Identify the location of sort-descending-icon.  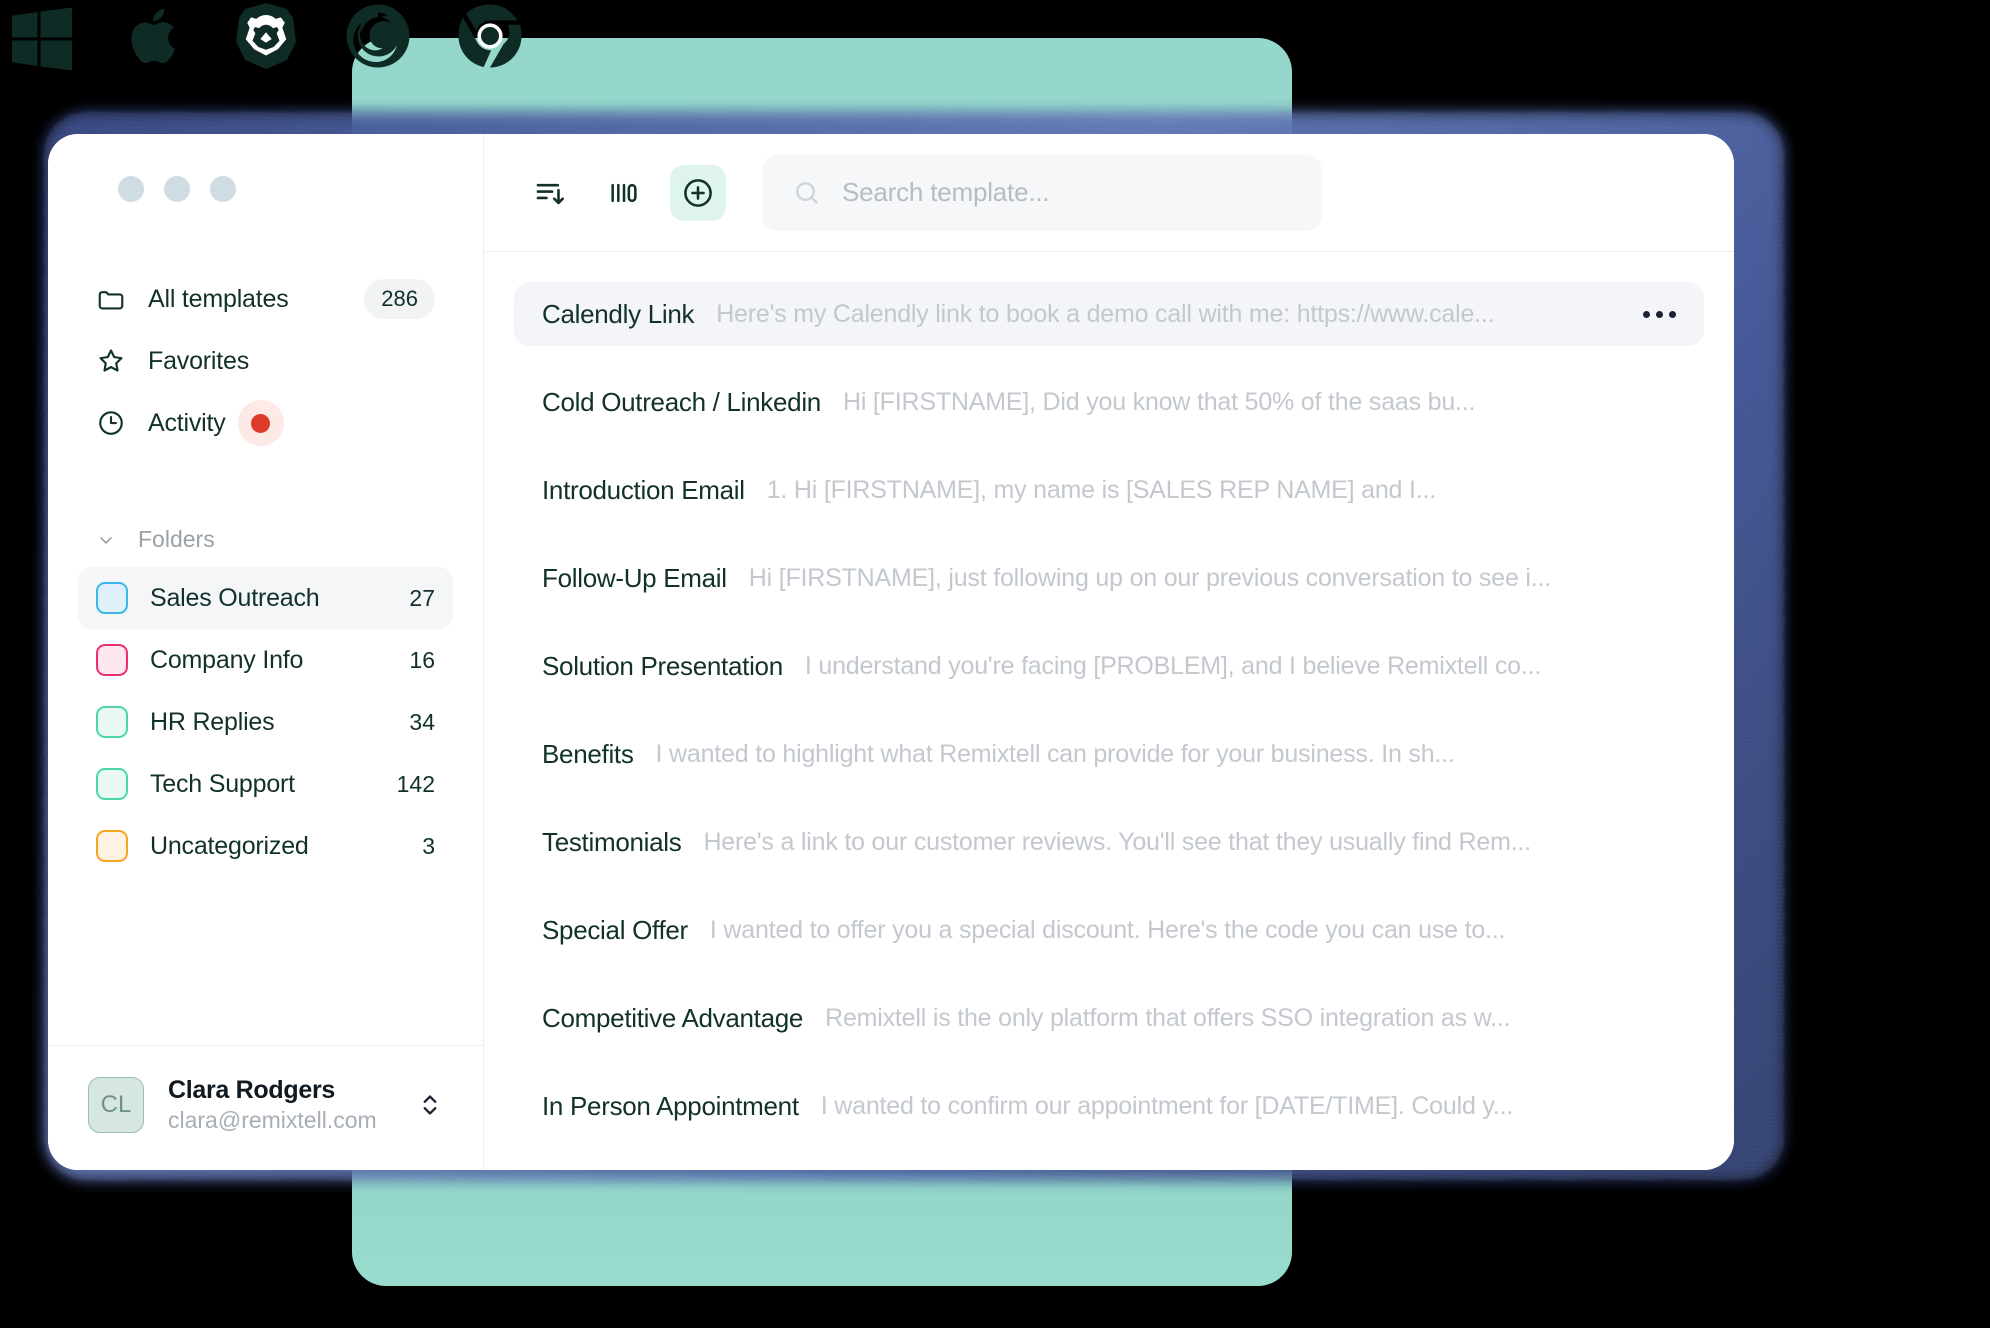
(550, 193).